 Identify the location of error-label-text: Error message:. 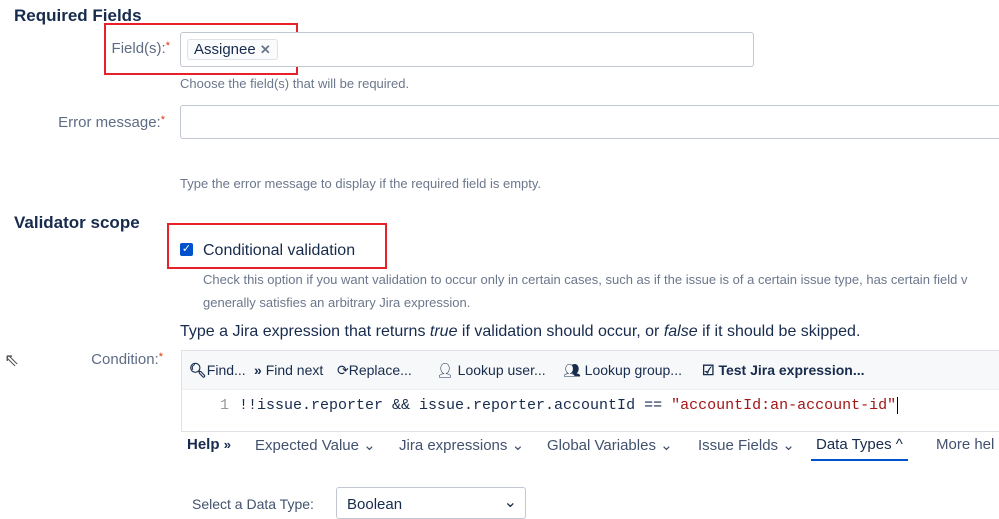
(109, 122).